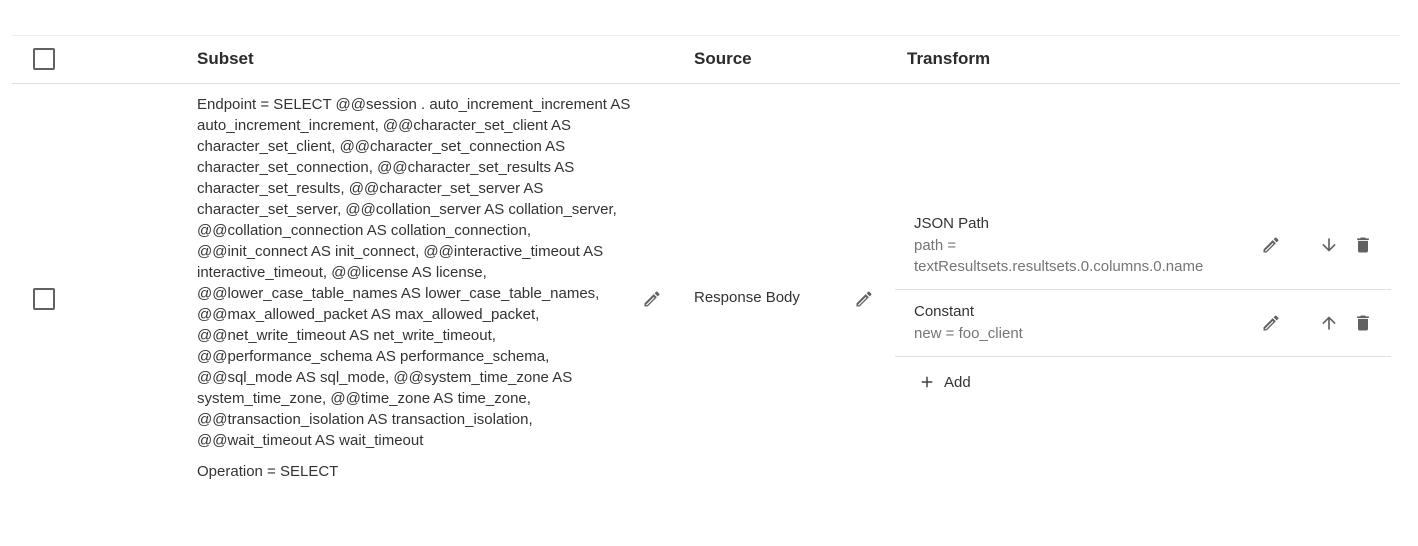 This screenshot has height=546, width=1418. What do you see at coordinates (268, 471) in the screenshot?
I see `subset-operation: Operation = SELECT` at bounding box center [268, 471].